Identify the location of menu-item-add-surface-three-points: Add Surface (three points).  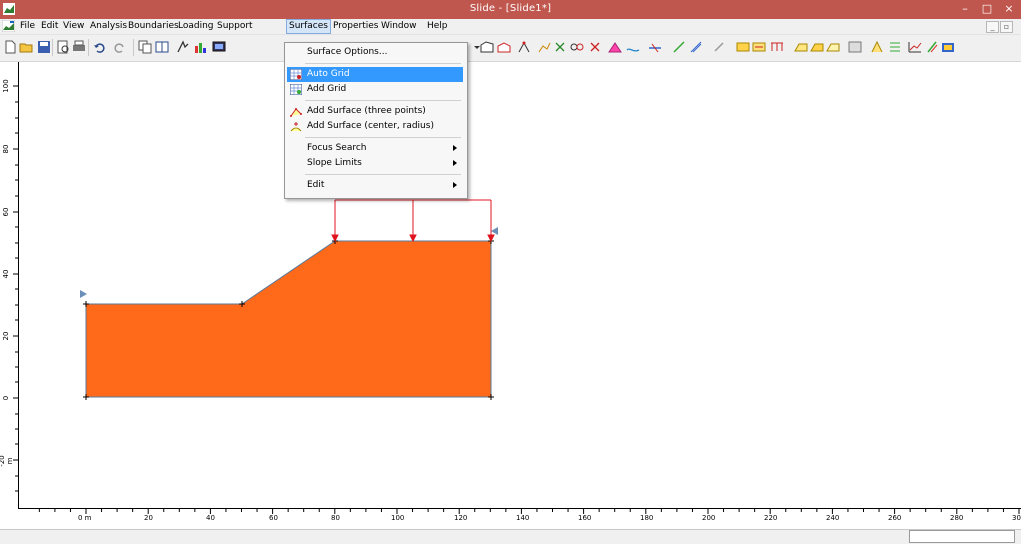
(375, 111).